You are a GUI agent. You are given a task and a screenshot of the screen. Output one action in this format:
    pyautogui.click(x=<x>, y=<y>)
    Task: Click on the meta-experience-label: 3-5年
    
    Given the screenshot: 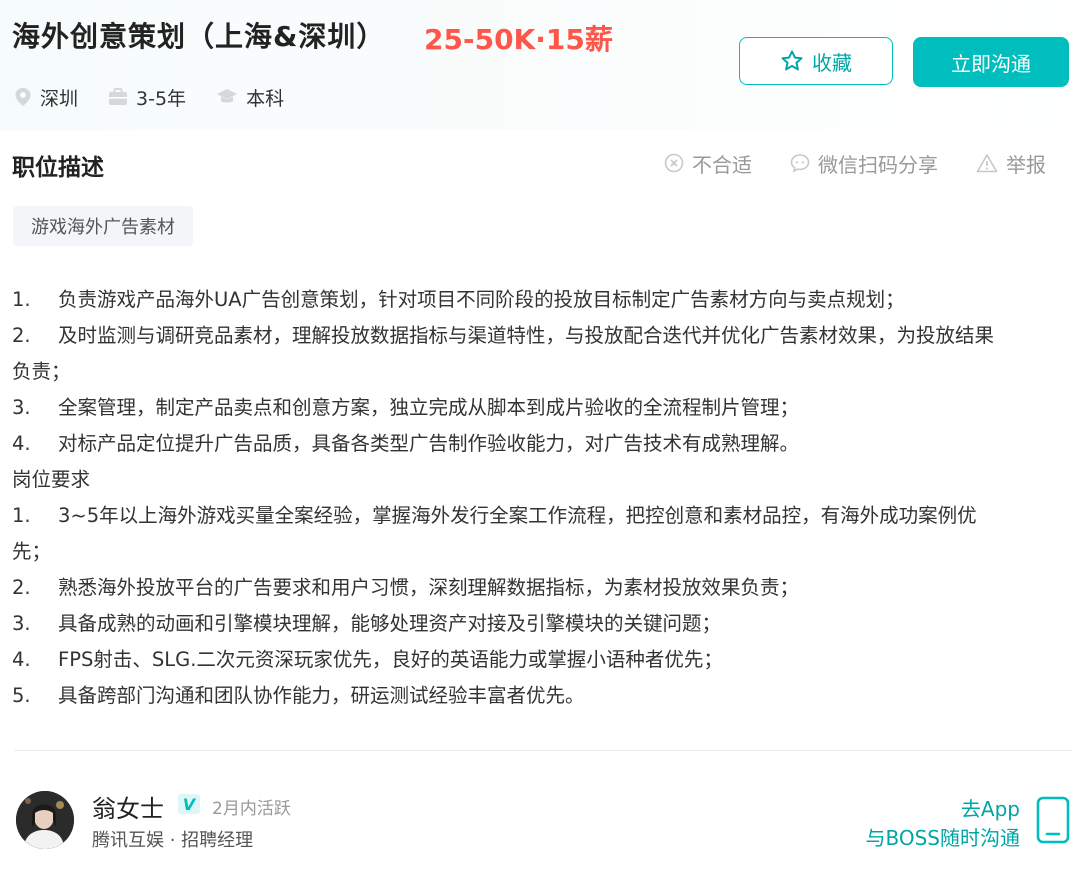 What is the action you would take?
    pyautogui.click(x=161, y=98)
    